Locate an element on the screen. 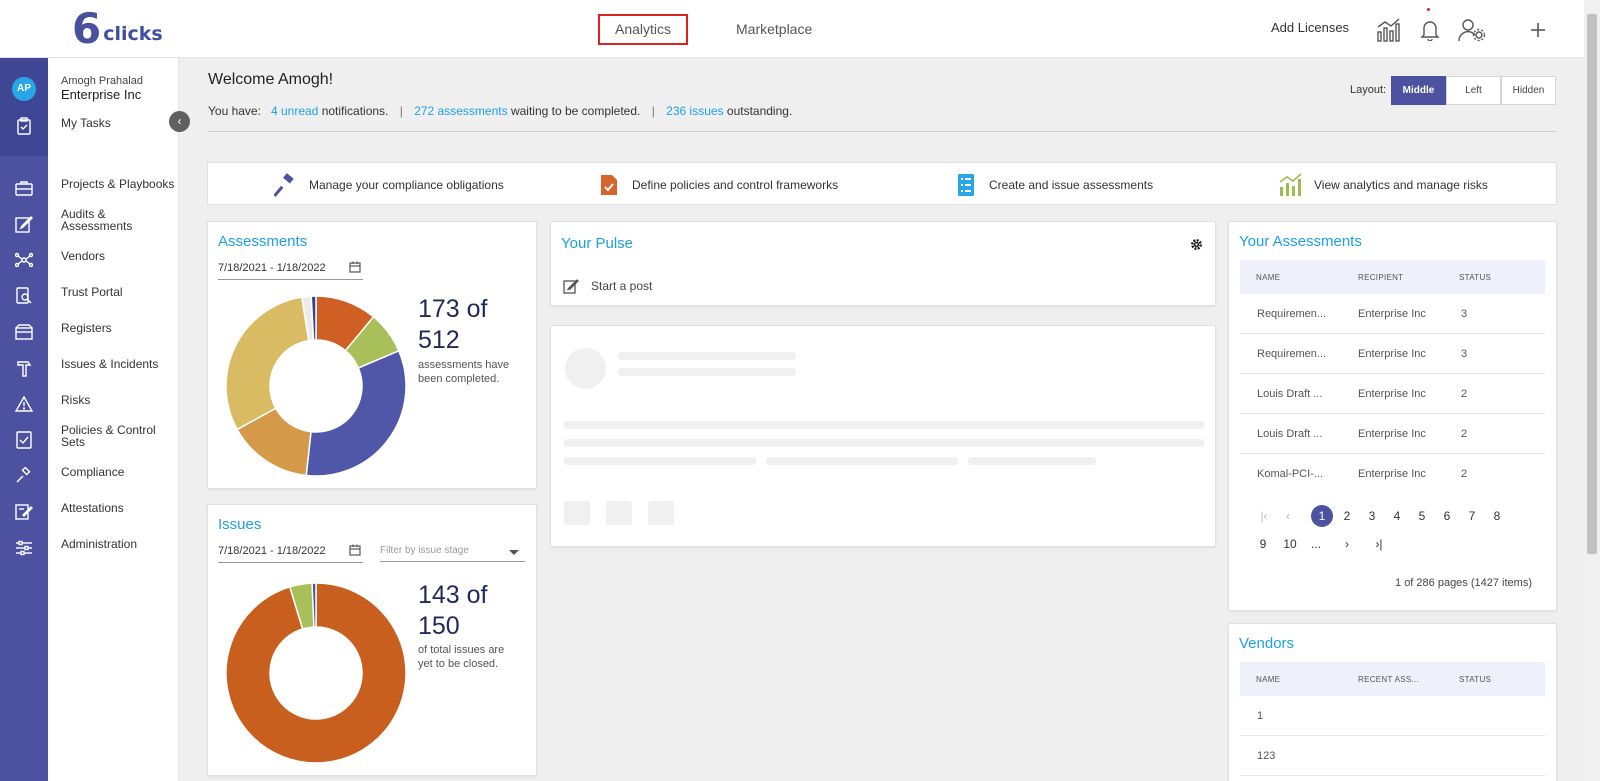 The height and width of the screenshot is (781, 1600). pager-first-button: |‹ is located at coordinates (1264, 516).